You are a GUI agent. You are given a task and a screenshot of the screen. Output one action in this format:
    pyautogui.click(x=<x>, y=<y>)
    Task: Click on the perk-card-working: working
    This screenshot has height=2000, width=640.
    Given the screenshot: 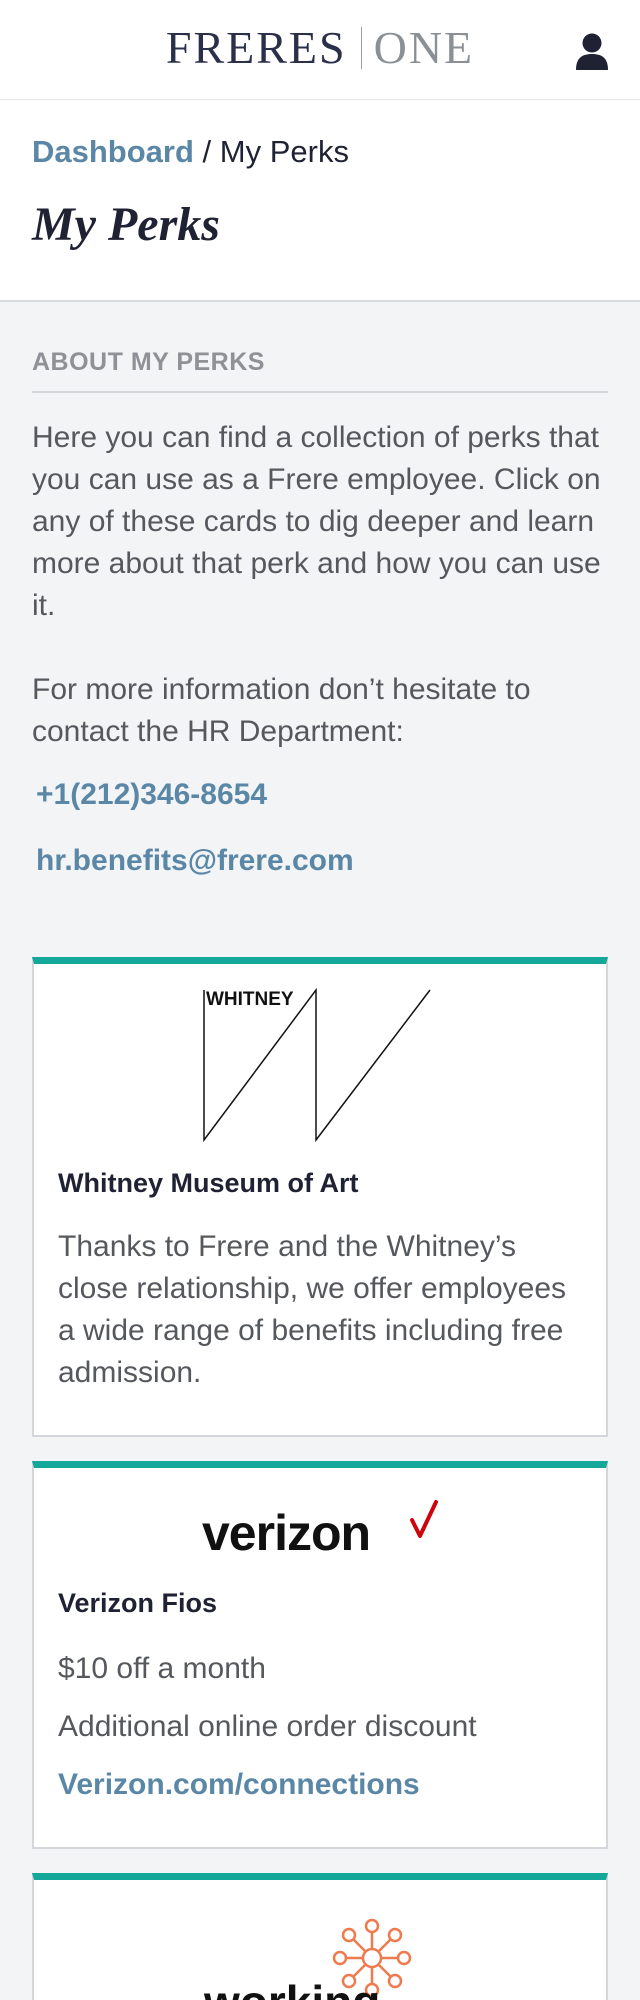 What is the action you would take?
    pyautogui.click(x=320, y=1936)
    